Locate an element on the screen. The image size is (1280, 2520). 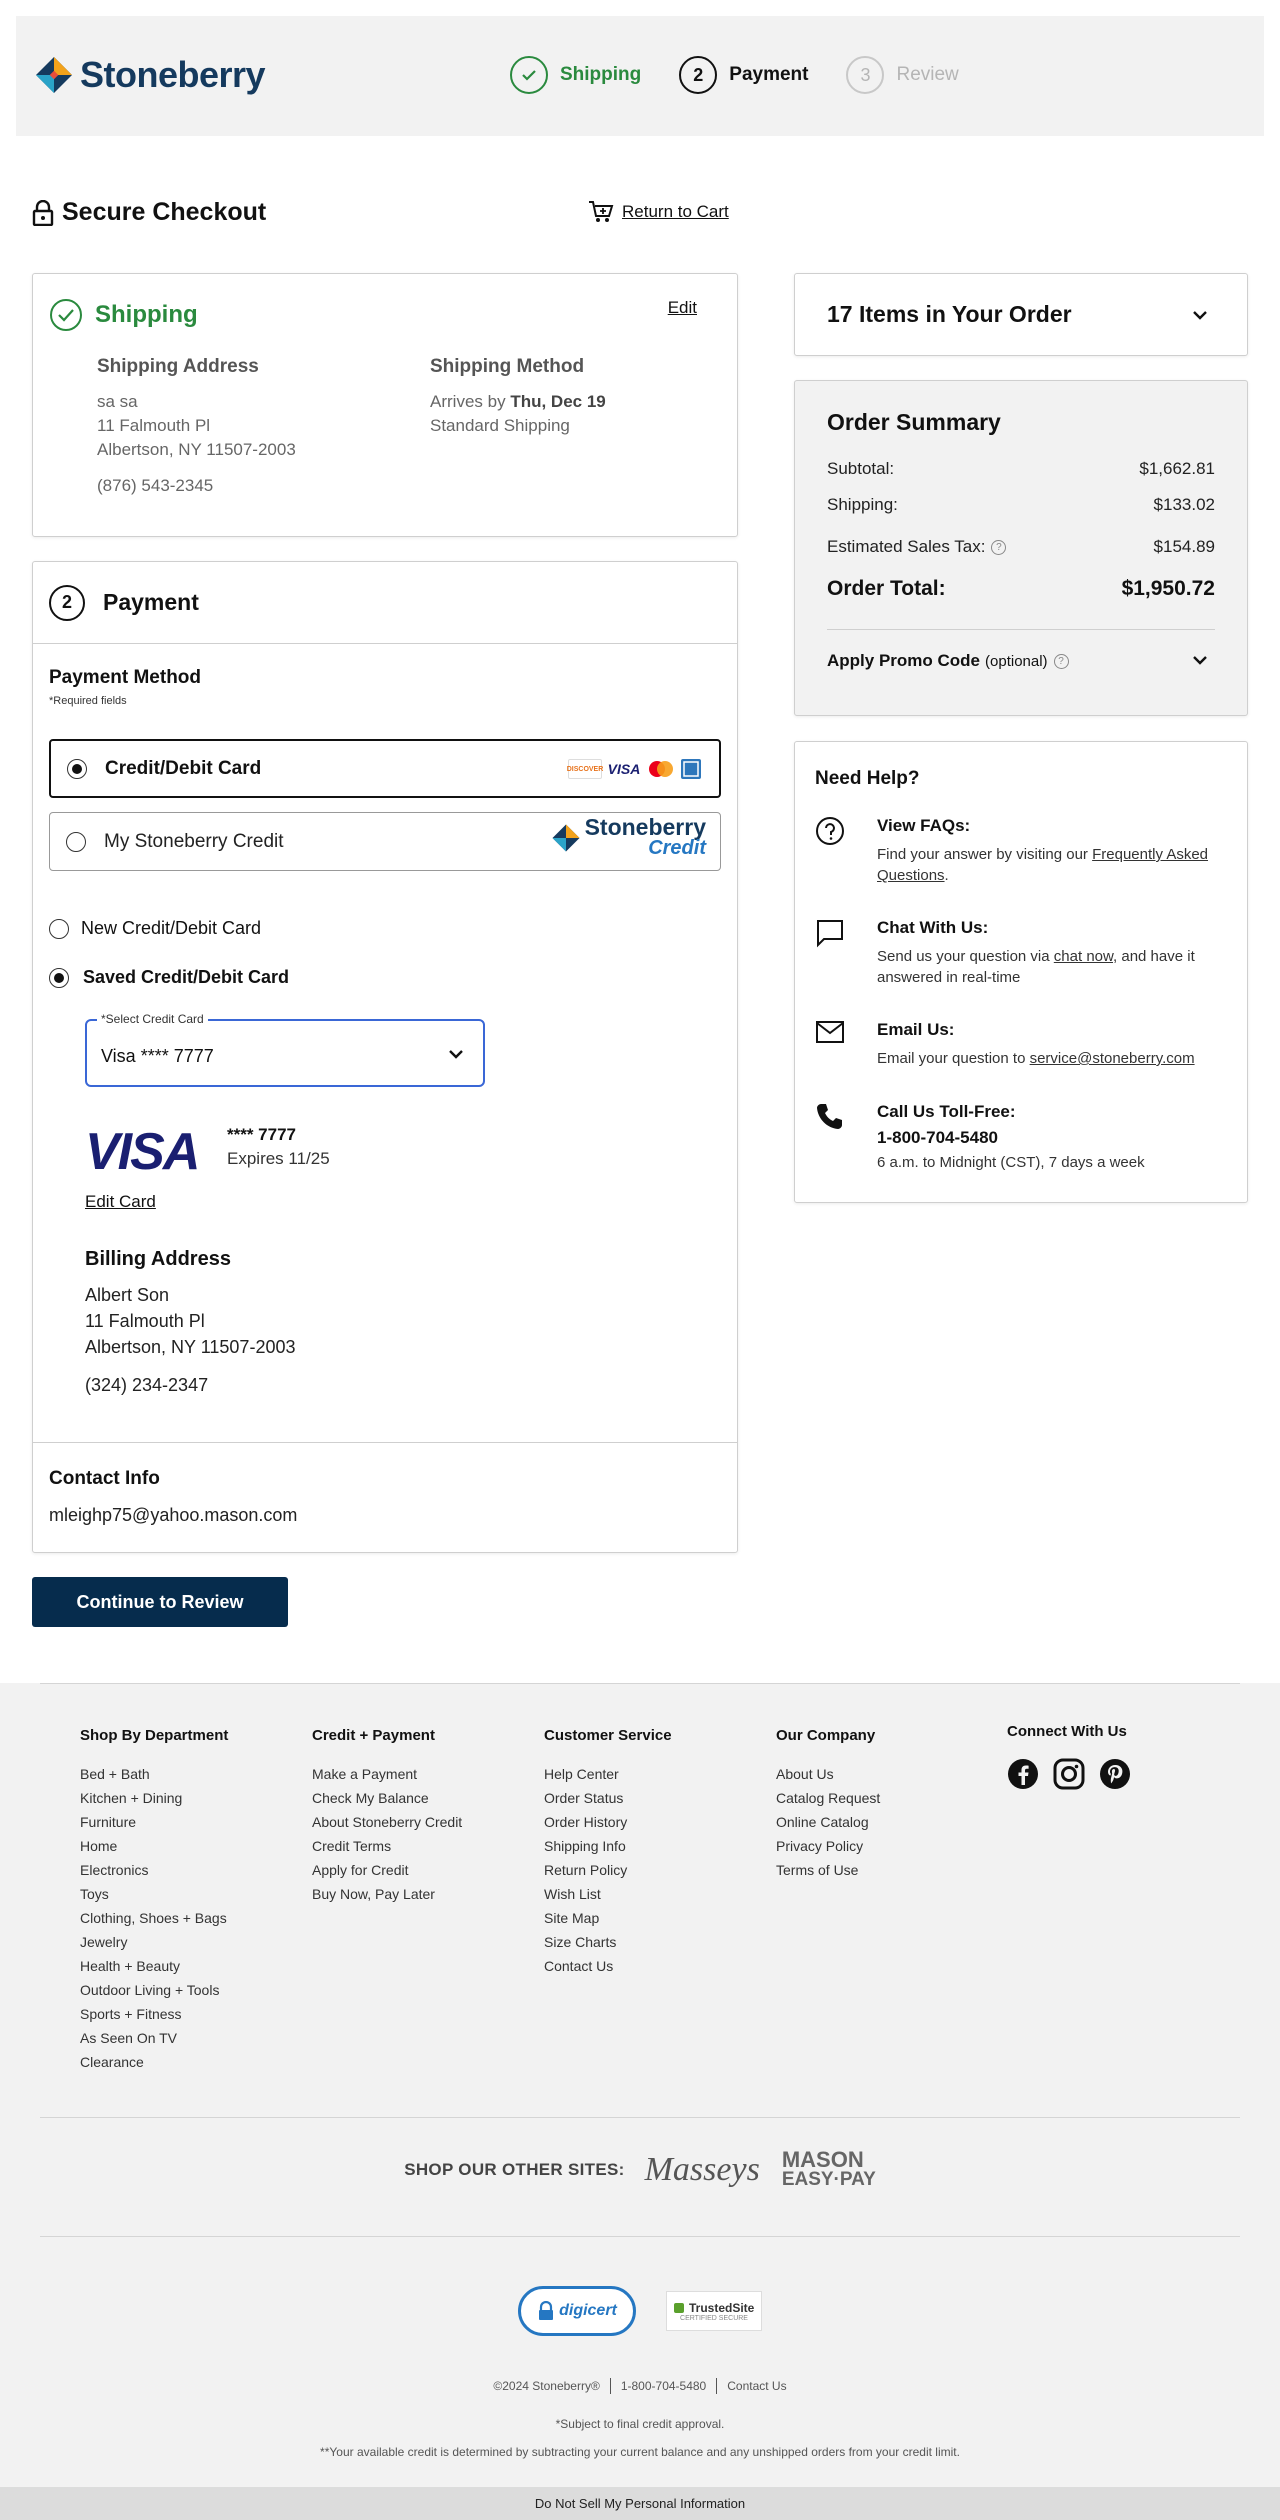
new-card-label: New Credit/Debit Card is located at coordinates (171, 928).